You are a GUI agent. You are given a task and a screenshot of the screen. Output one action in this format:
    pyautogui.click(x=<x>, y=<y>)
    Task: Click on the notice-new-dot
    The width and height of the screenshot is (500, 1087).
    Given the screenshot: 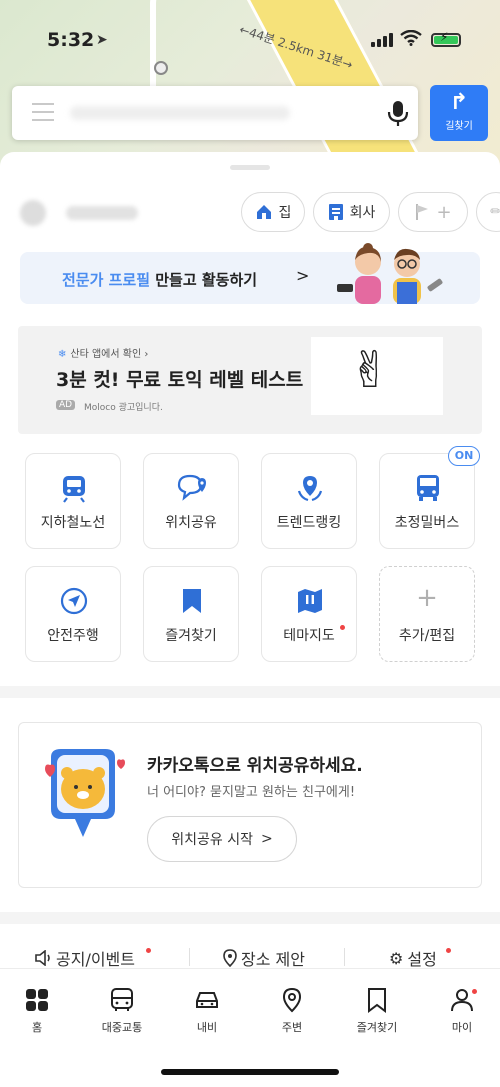 What is the action you would take?
    pyautogui.click(x=148, y=950)
    